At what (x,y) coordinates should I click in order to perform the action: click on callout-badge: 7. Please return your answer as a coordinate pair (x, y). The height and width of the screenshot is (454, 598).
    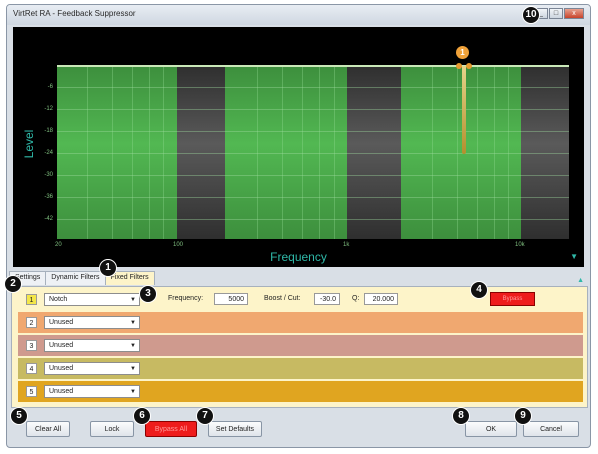
    Looking at the image, I should click on (205, 416).